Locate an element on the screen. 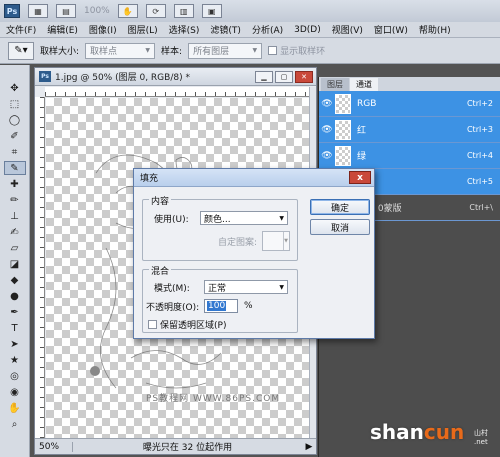 This screenshot has width=500, height=457. options-bar: ✎▾ 取样大小: 取样点 ▼ 样本: 所有图层 ▼ 显示取样环 is located at coordinates (250, 51).